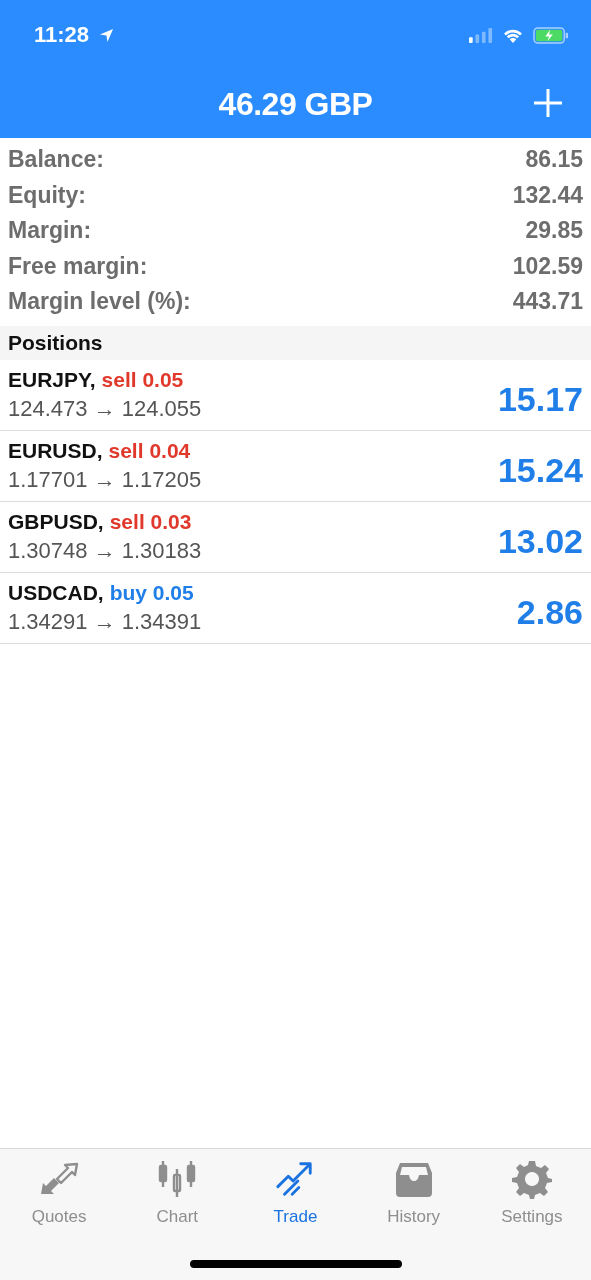 The height and width of the screenshot is (1280, 591). I want to click on summary-value: 132.44, so click(547, 195).